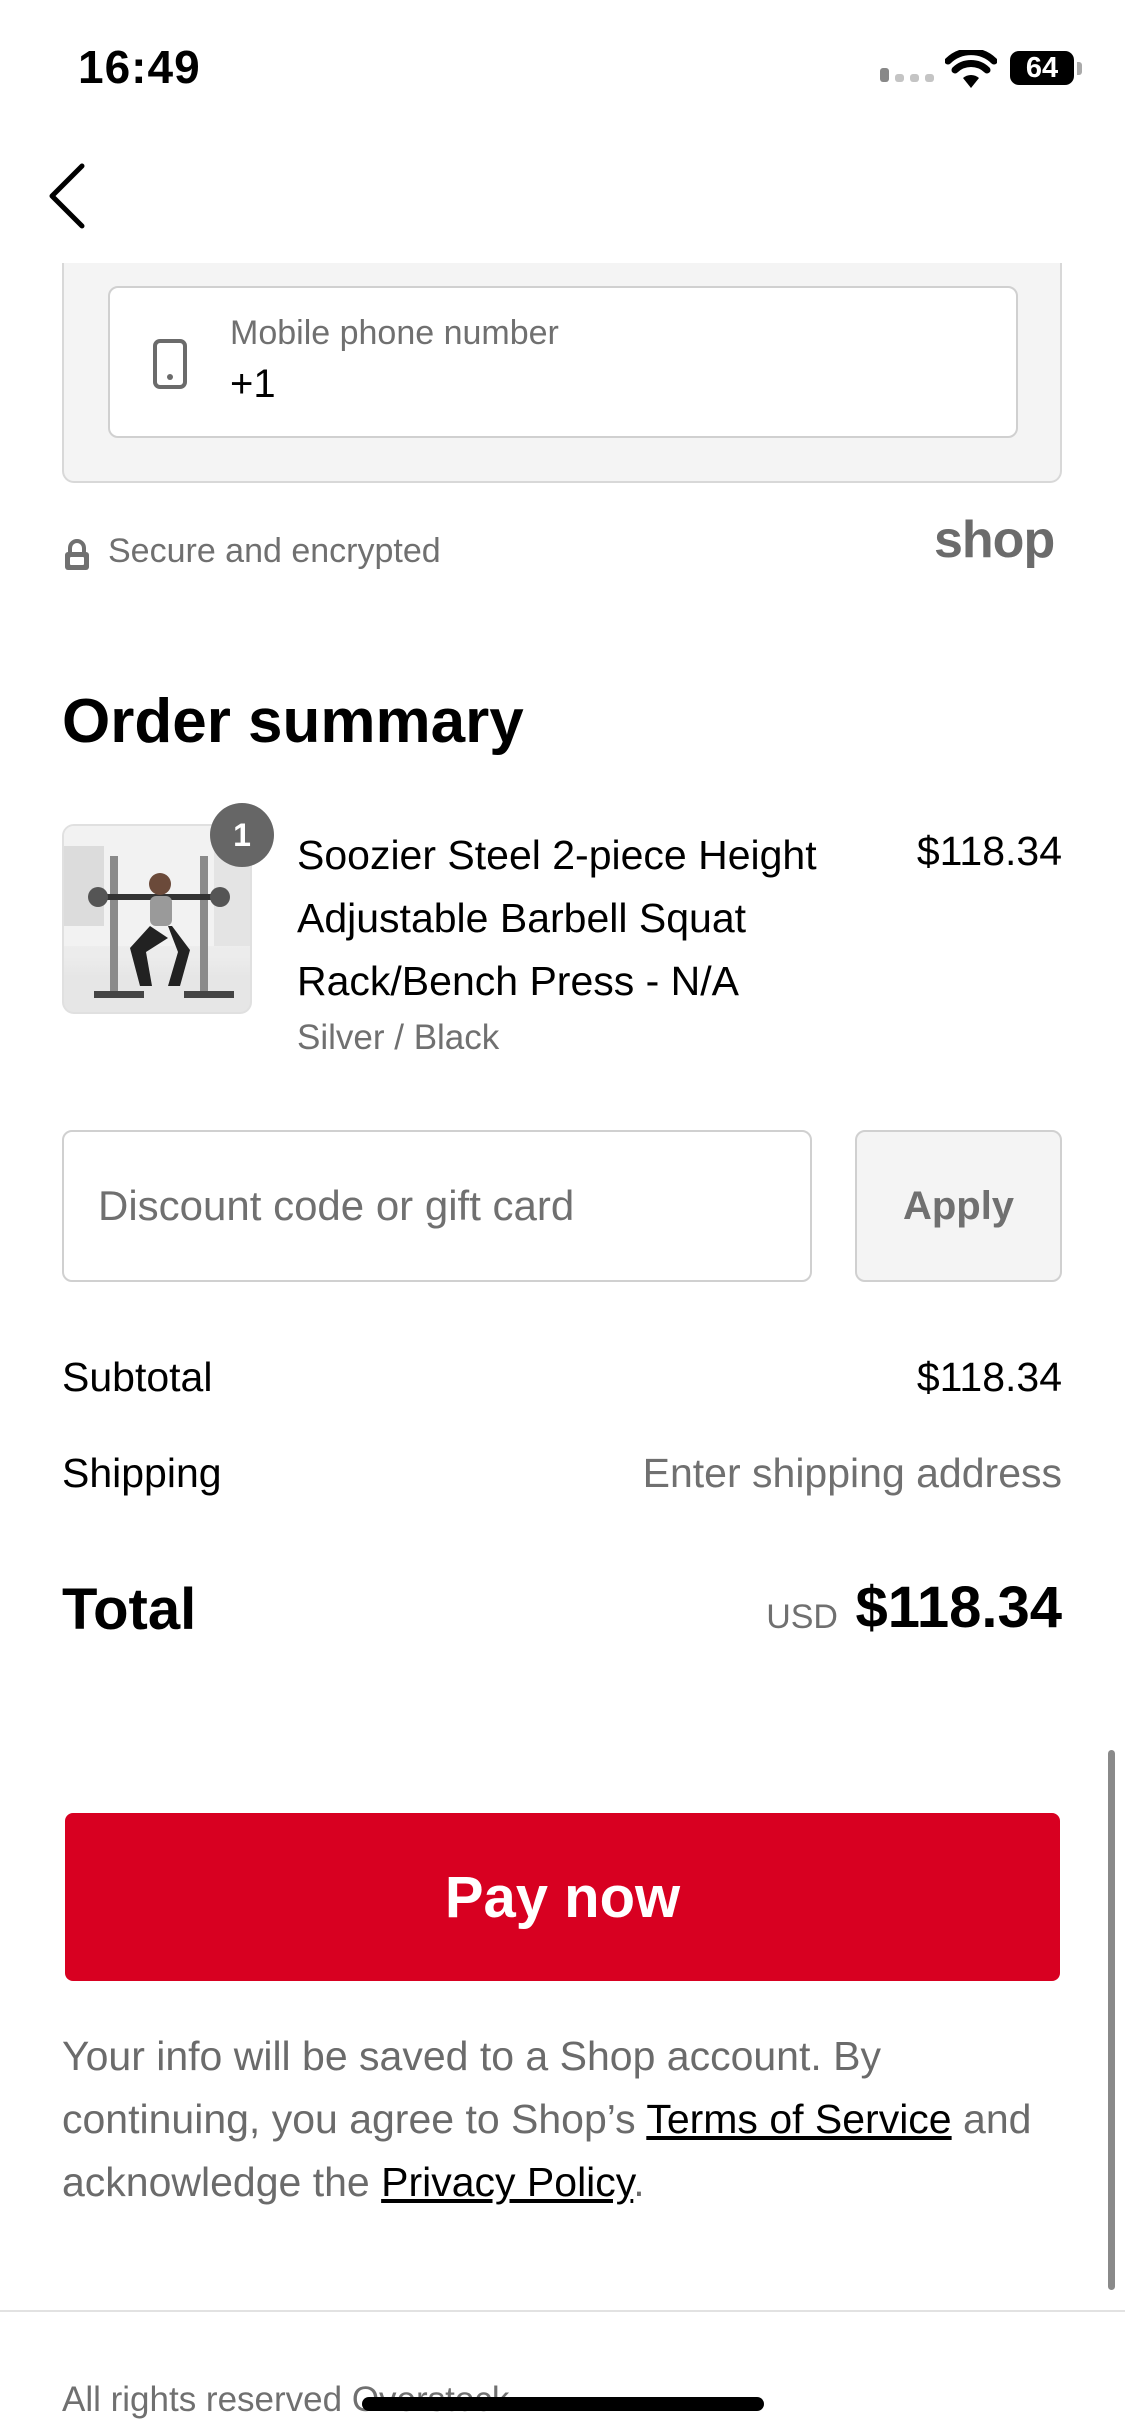 Image resolution: width=1125 pixels, height=2436 pixels. Describe the element at coordinates (170, 364) in the screenshot. I see `mobile-phone-icon` at that location.